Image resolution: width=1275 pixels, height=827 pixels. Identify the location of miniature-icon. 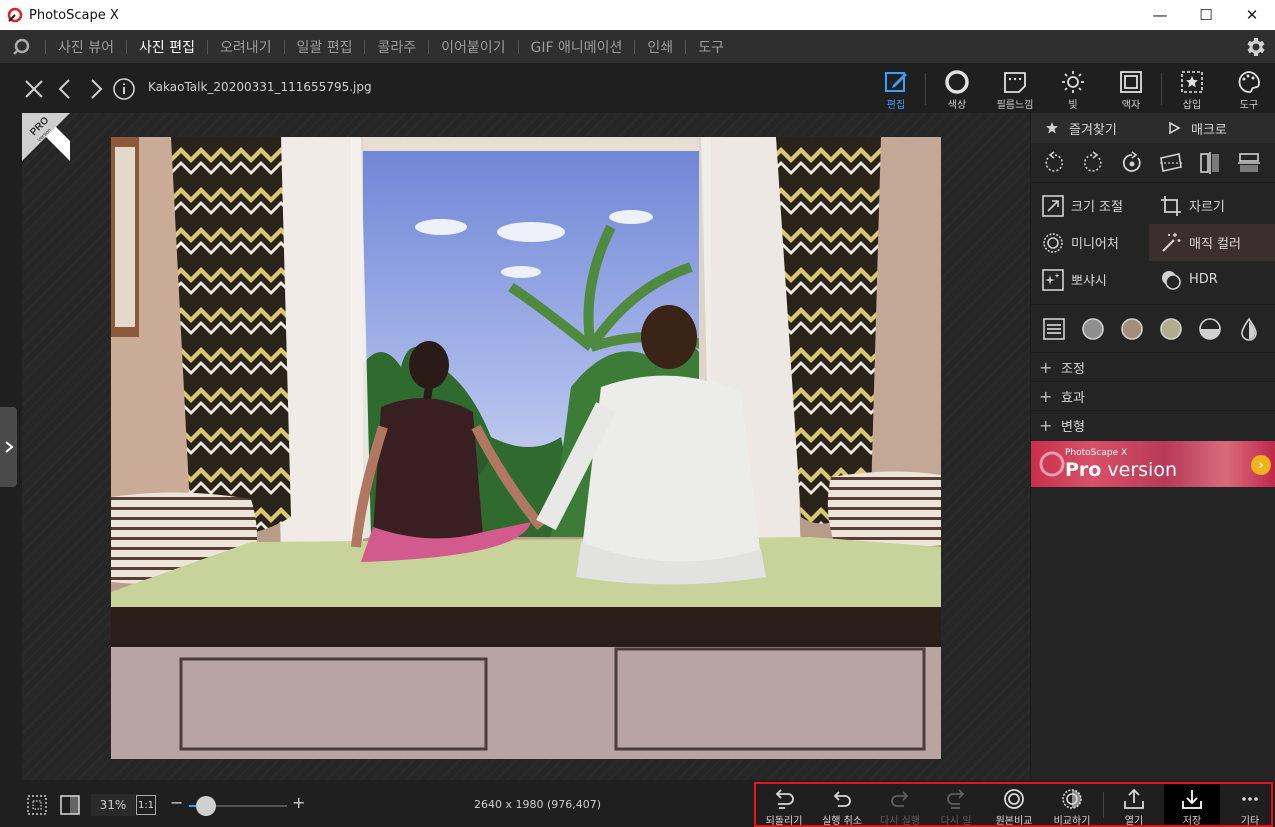
(1053, 242).